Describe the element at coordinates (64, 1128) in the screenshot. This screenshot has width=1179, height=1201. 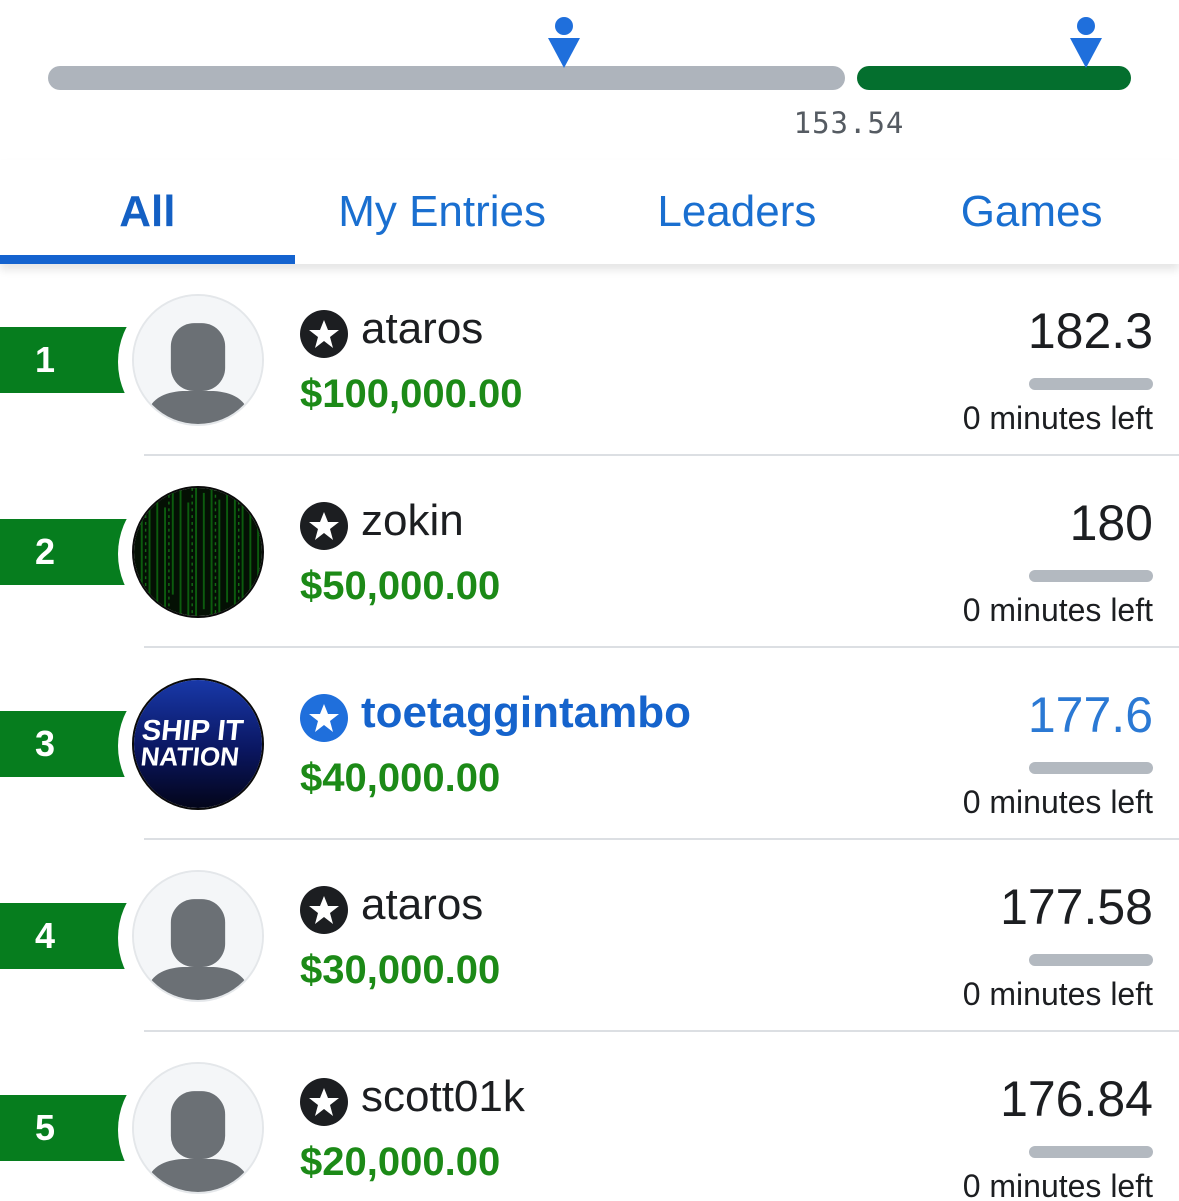
I see `rank-badge: 5` at that location.